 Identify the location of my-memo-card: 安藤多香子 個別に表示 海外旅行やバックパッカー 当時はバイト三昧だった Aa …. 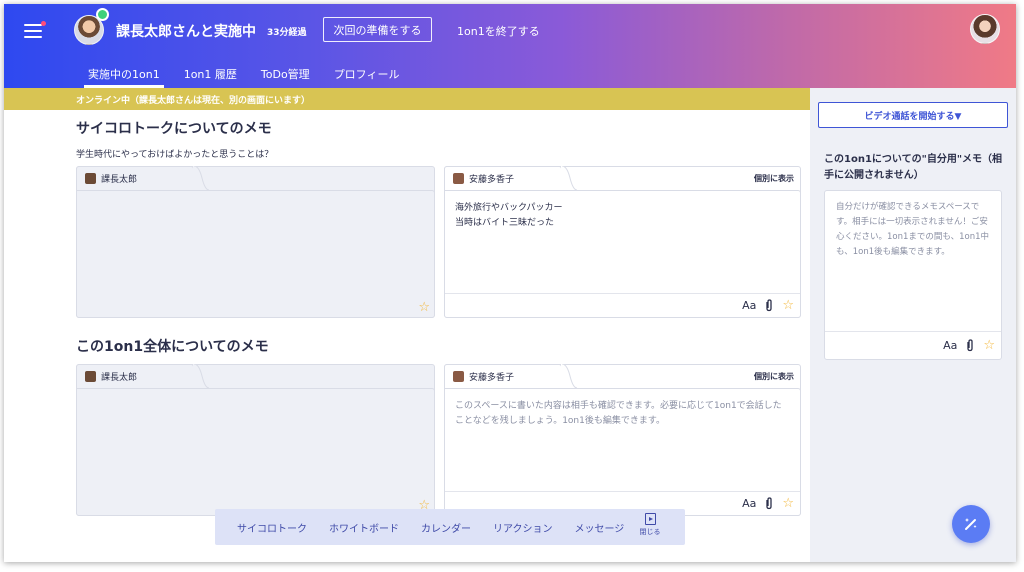
(622, 242).